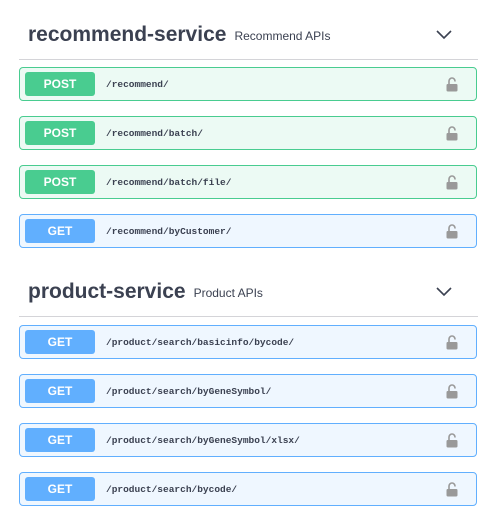 This screenshot has height=507, width=478. I want to click on operation-path: /product/search/basicinfo/bycode/, so click(200, 342).